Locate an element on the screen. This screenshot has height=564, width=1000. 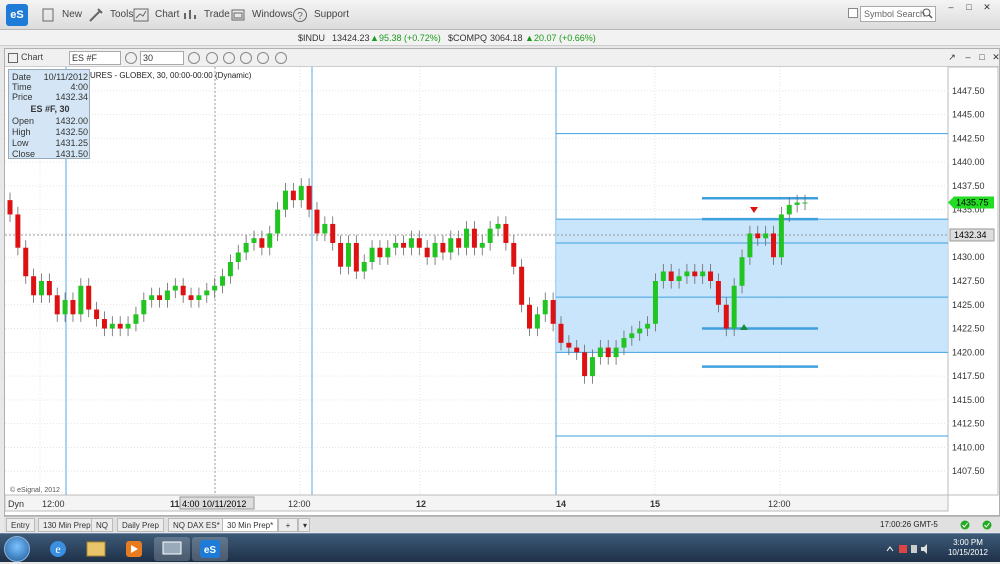
esignal-taskbar-icon: eS is located at coordinates (210, 549).